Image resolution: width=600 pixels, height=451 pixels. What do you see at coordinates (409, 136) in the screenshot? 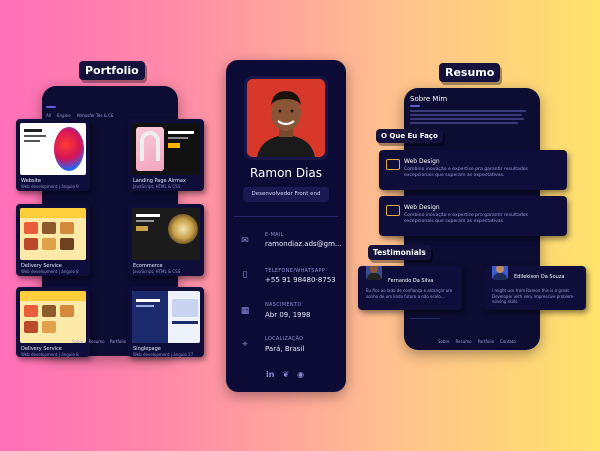
I see `services-heading: O Que Eu Faço` at bounding box center [409, 136].